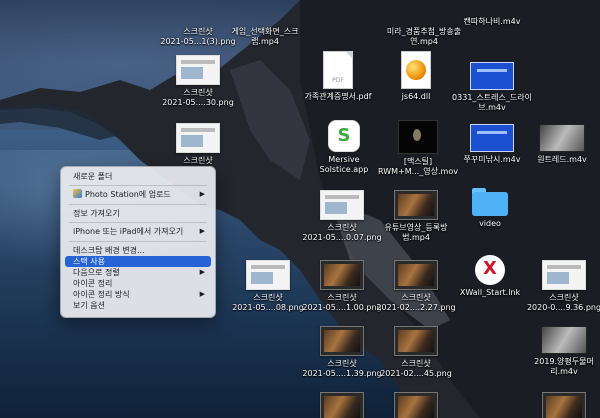 Image resolution: width=600 pixels, height=418 pixels. I want to click on menu-item-label: 스택 사용, so click(89, 261).